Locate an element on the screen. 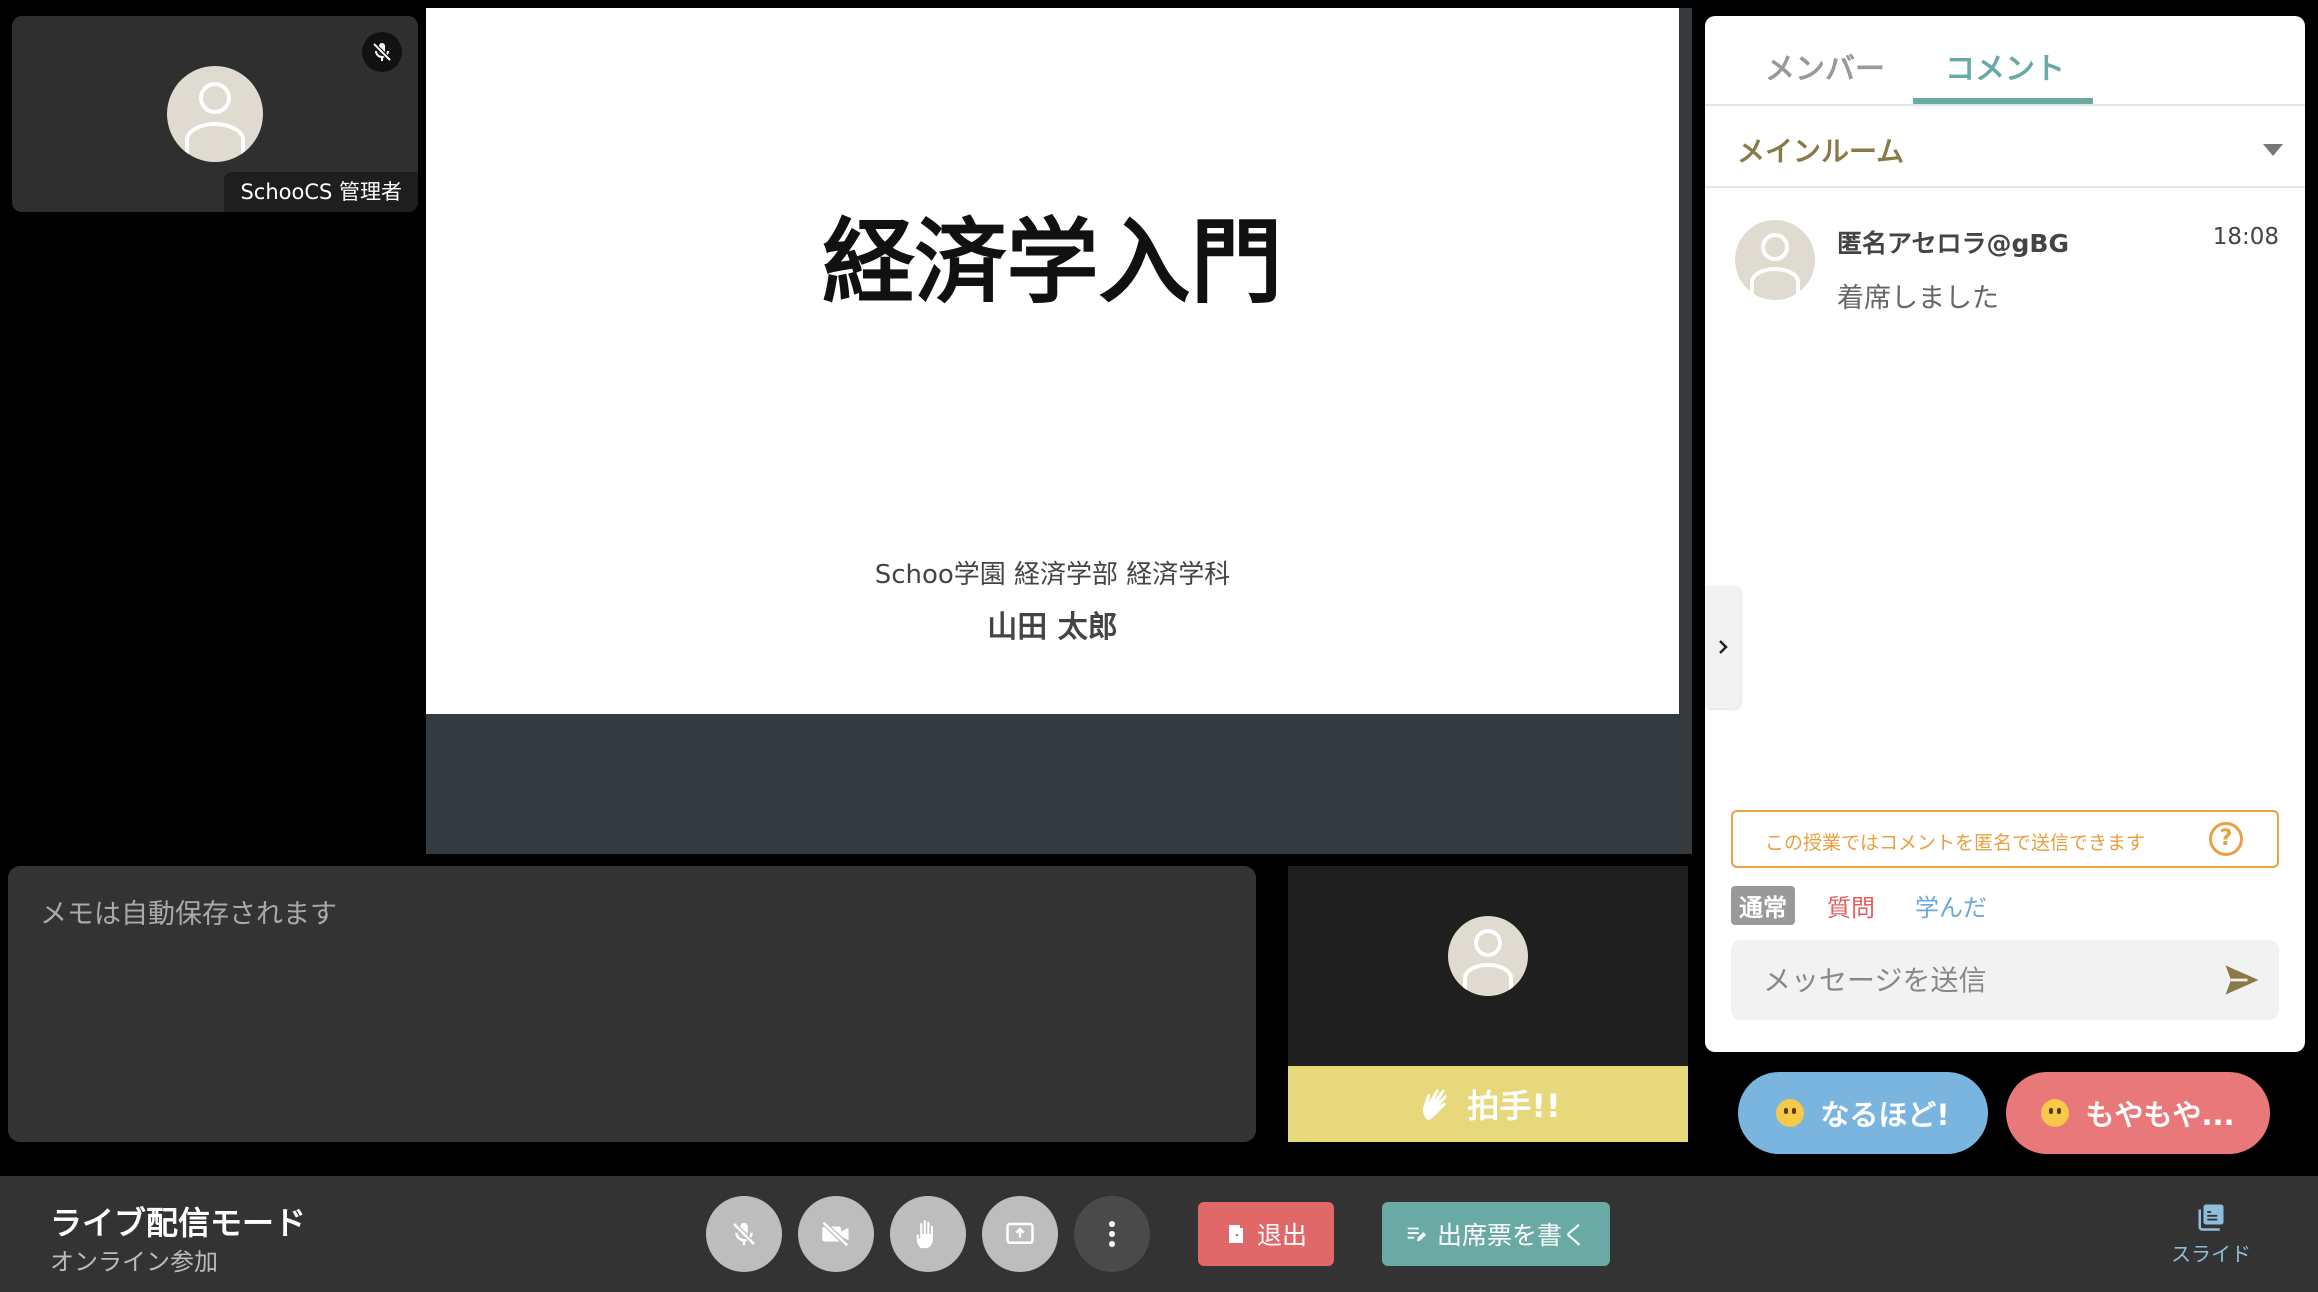 The width and height of the screenshot is (2318, 1292). slide-title: 経済学入門 is located at coordinates (1052, 262).